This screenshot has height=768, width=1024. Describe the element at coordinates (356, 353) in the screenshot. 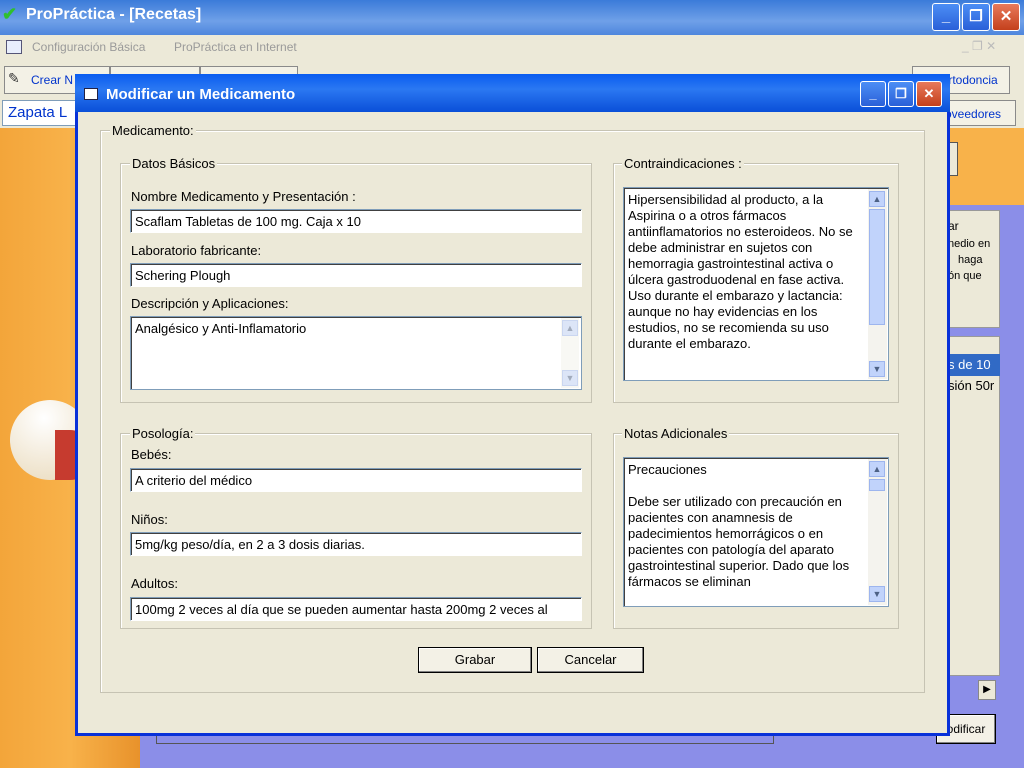

I see `descripcion-textarea: Analgésico y Anti-Inflamatorio` at that location.